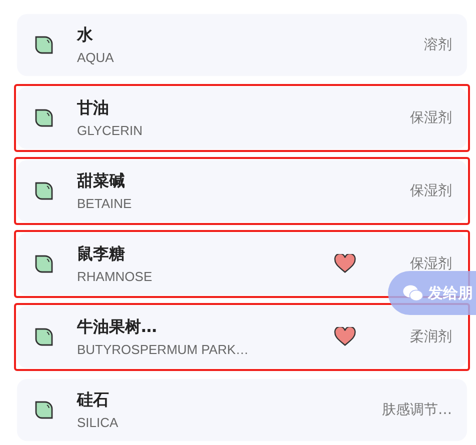  What do you see at coordinates (242, 191) in the screenshot?
I see `ingredient-card: 甜菜碱 BETAINE 保湿剂` at bounding box center [242, 191].